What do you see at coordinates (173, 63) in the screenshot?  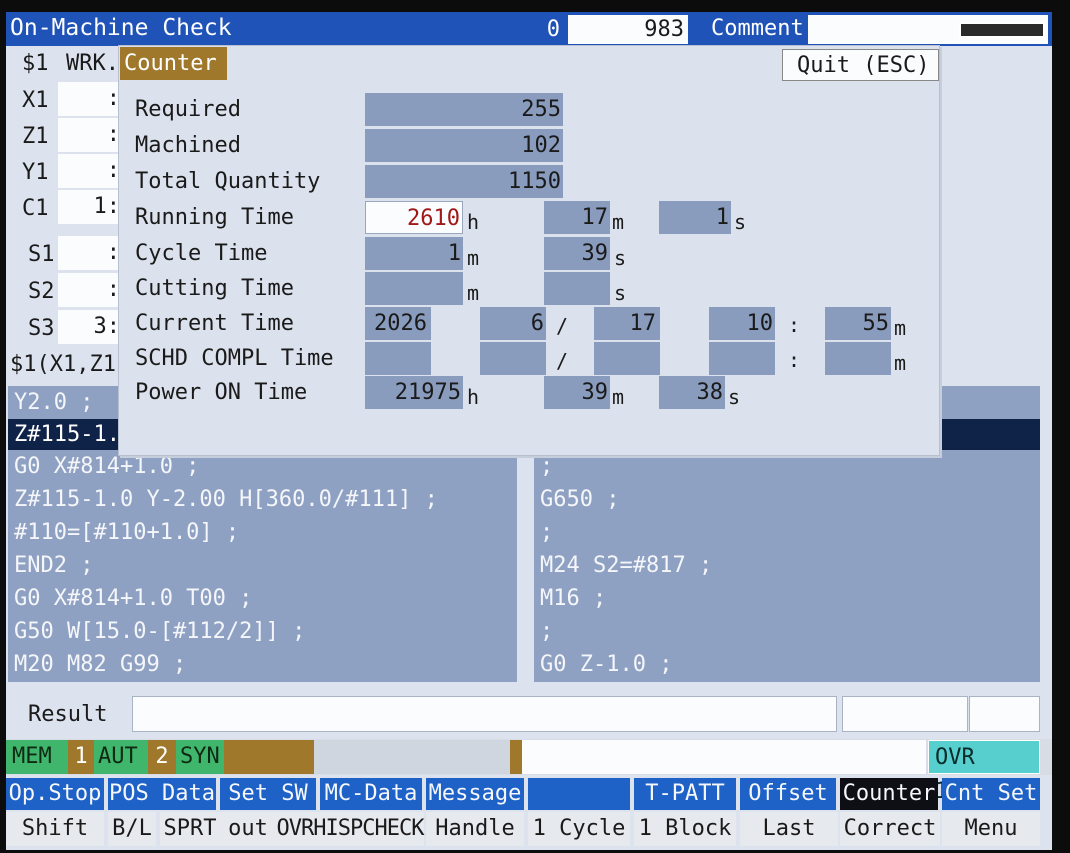 I see `counter-title: Counter` at bounding box center [173, 63].